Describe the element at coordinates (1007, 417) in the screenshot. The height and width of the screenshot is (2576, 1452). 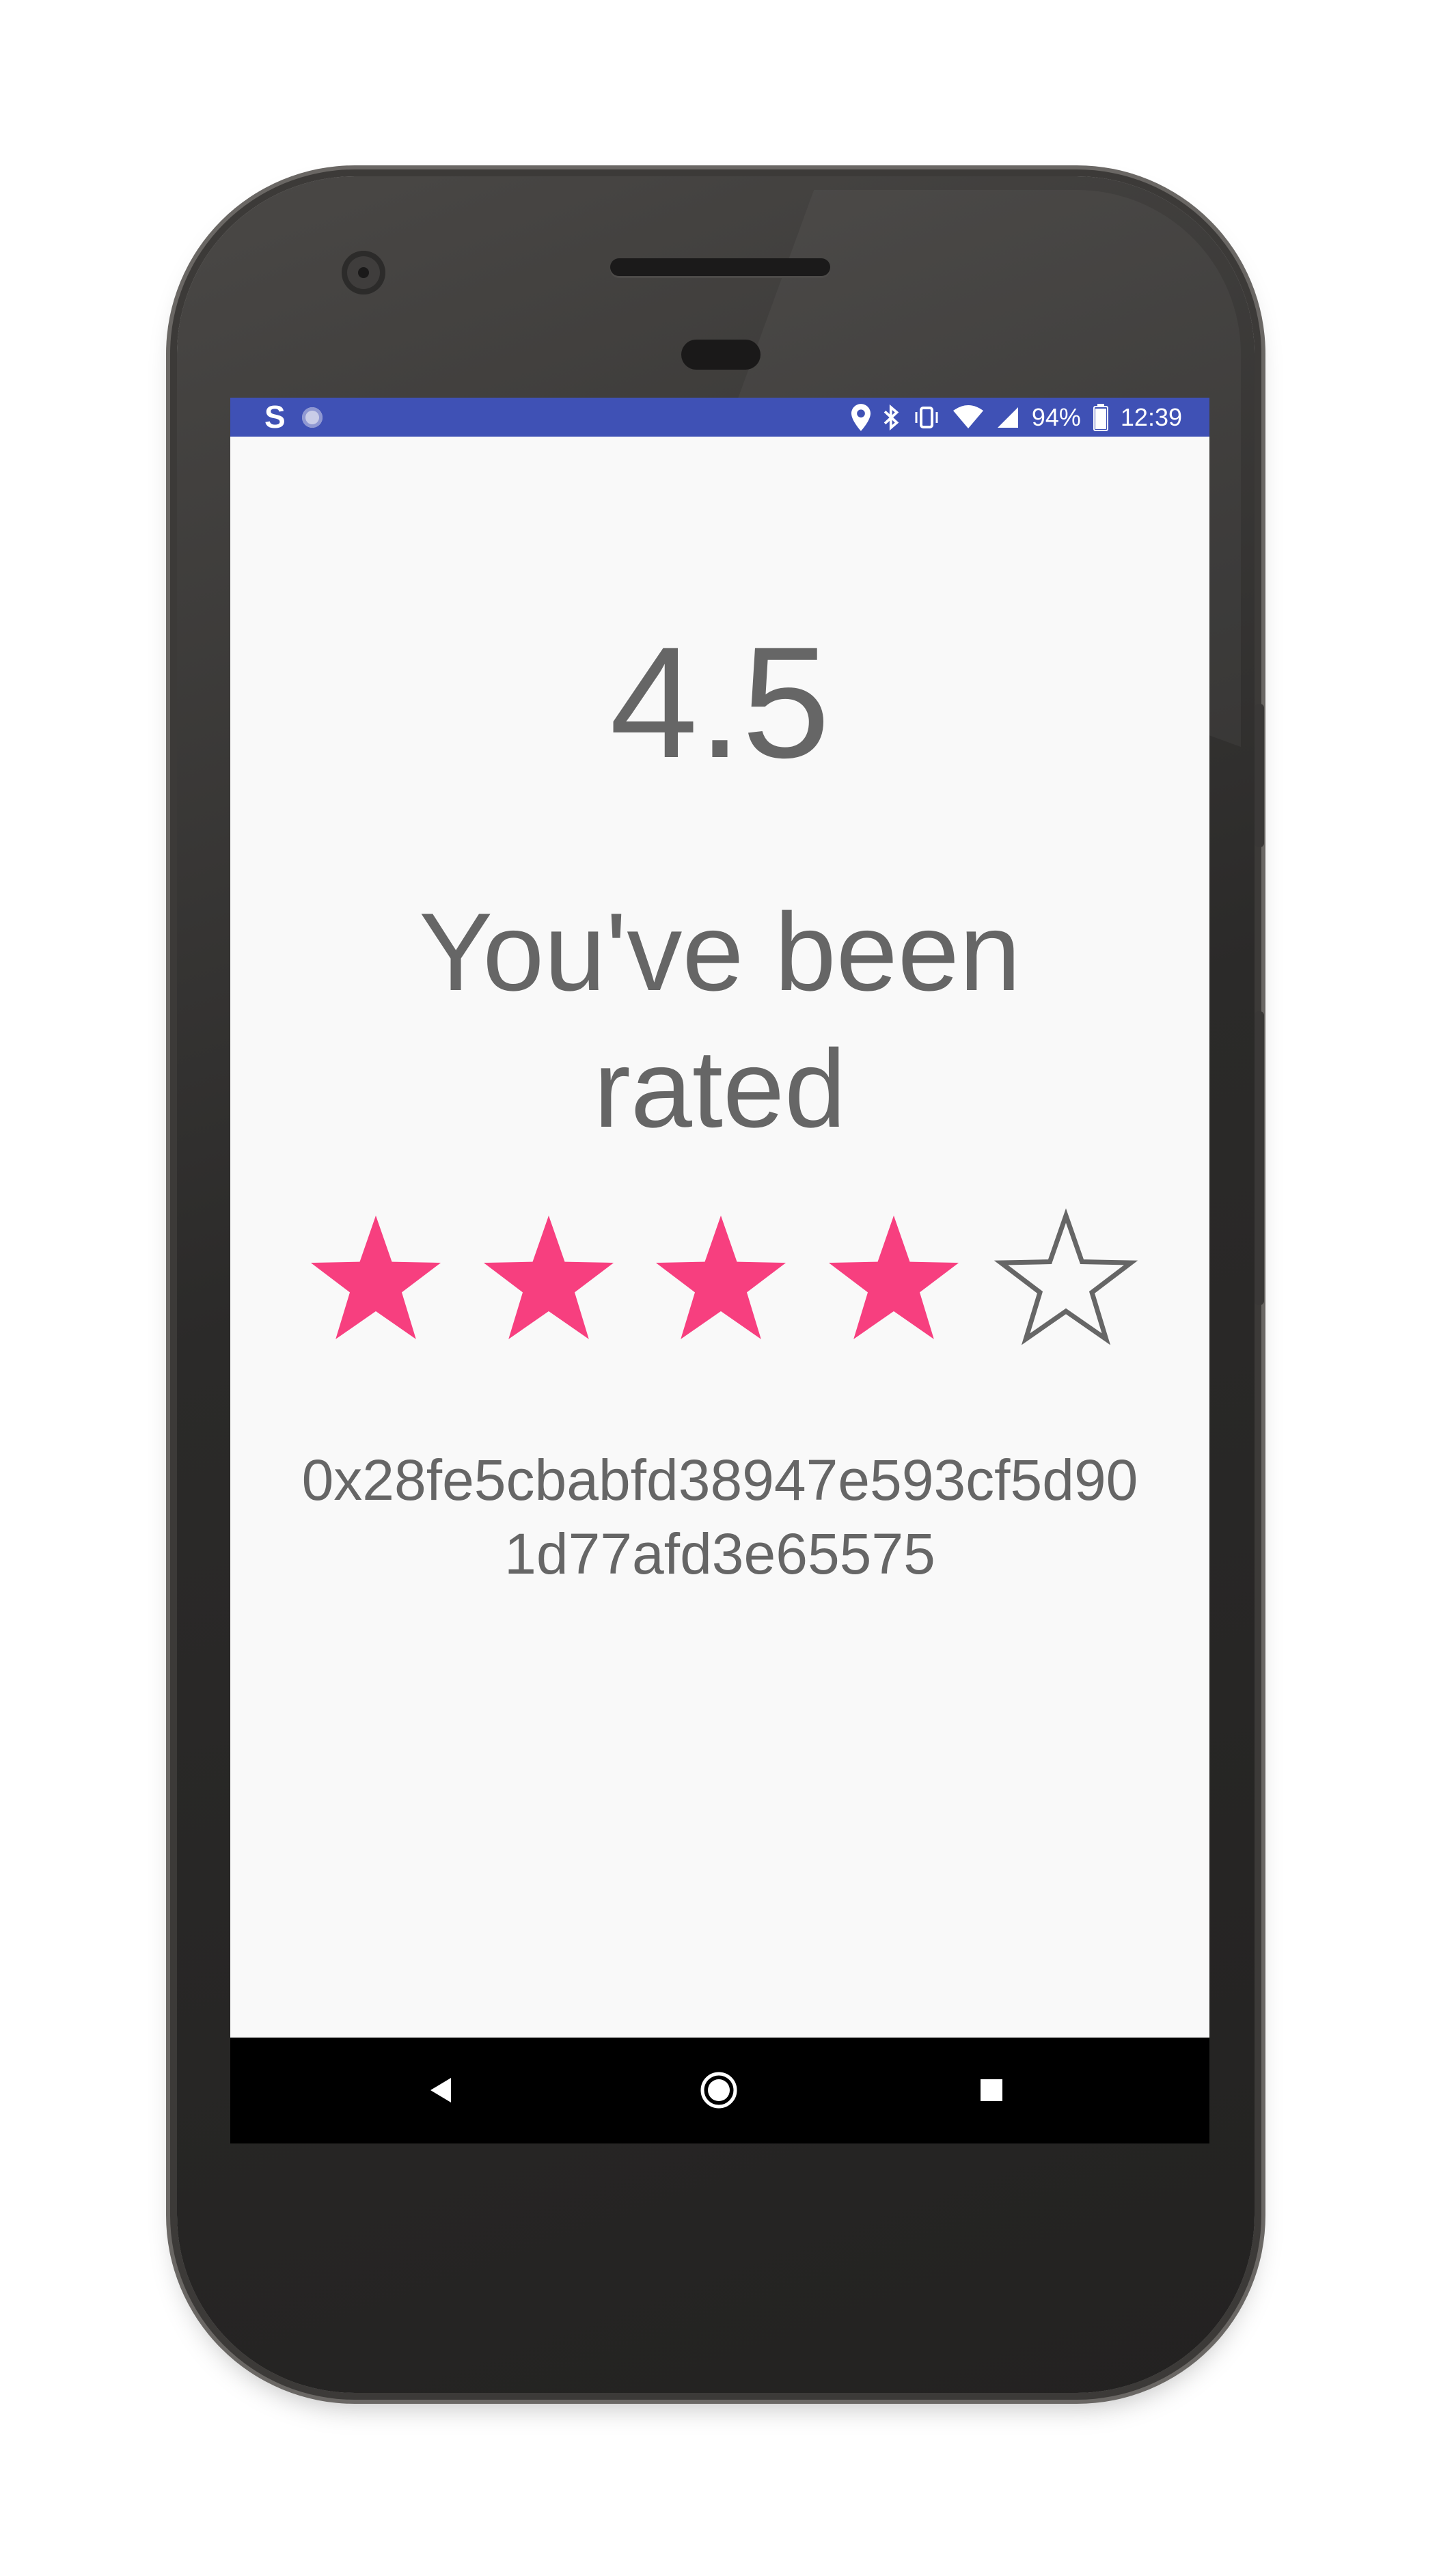
I see `cell-signal-icon` at that location.